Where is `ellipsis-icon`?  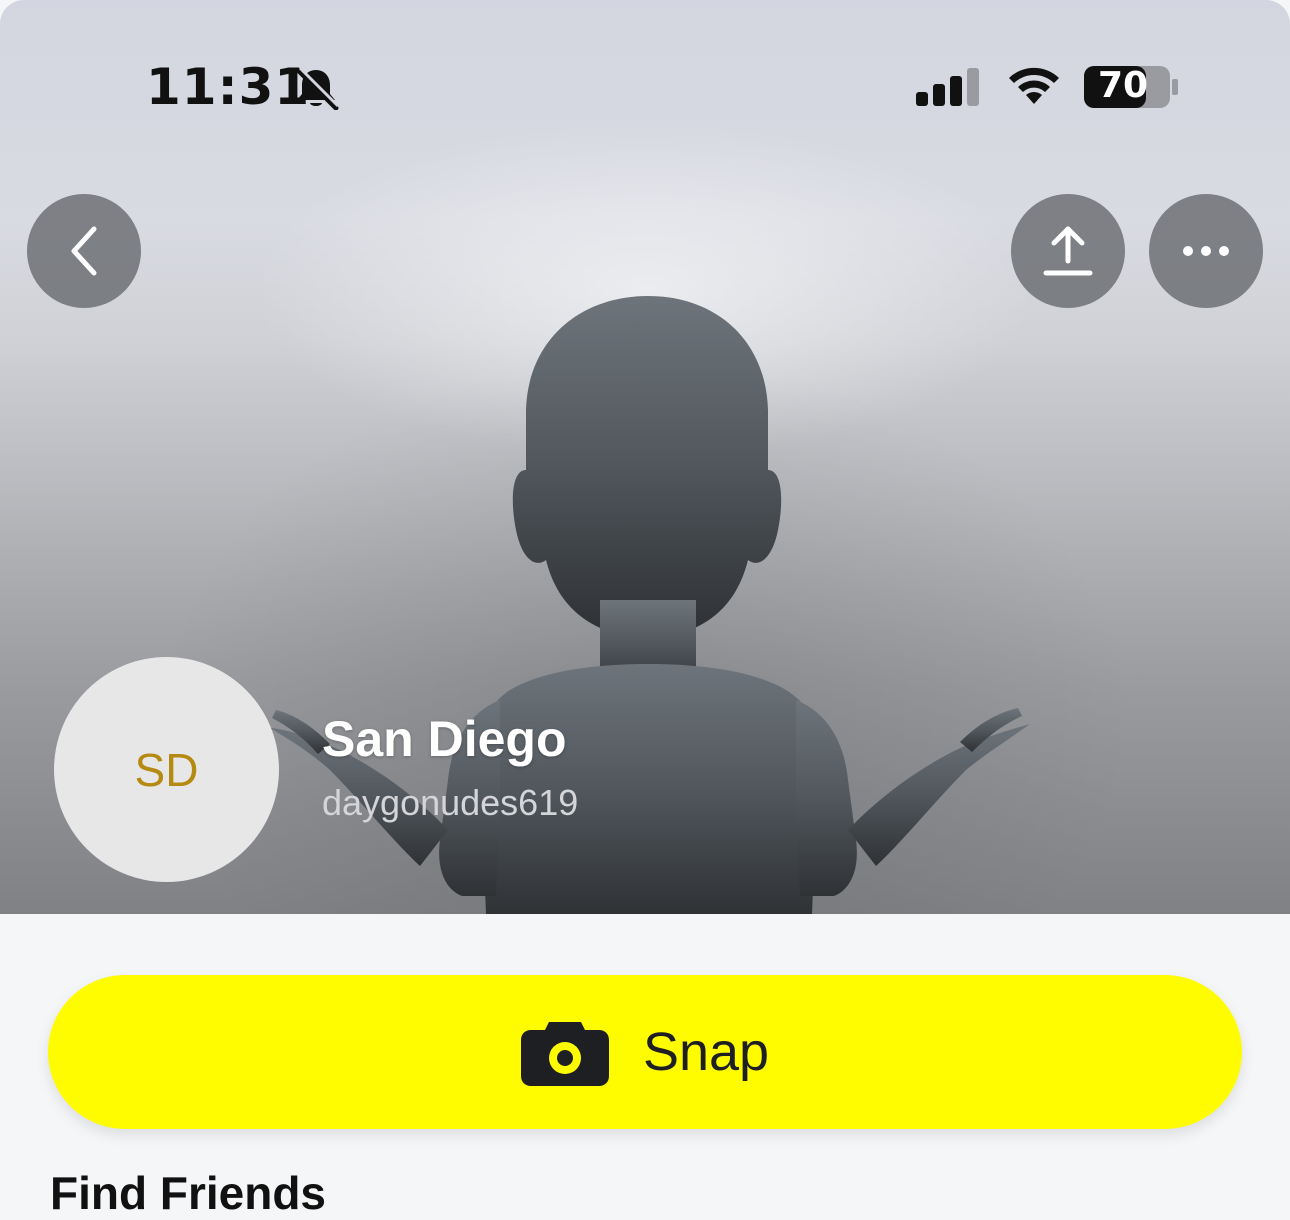 ellipsis-icon is located at coordinates (1206, 251).